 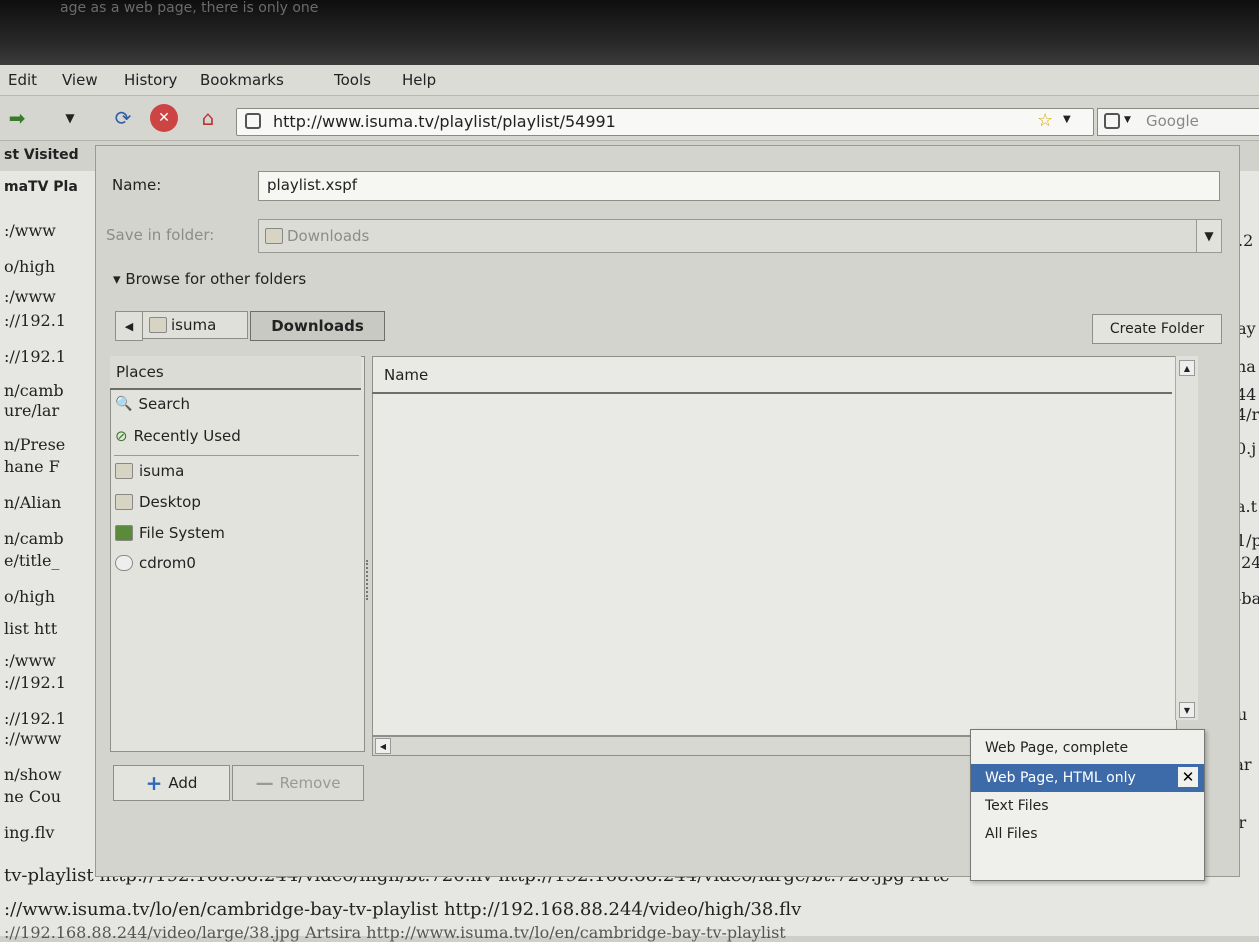 What do you see at coordinates (160, 235) in the screenshot?
I see `save-in-folder-label: Save in folder:` at bounding box center [160, 235].